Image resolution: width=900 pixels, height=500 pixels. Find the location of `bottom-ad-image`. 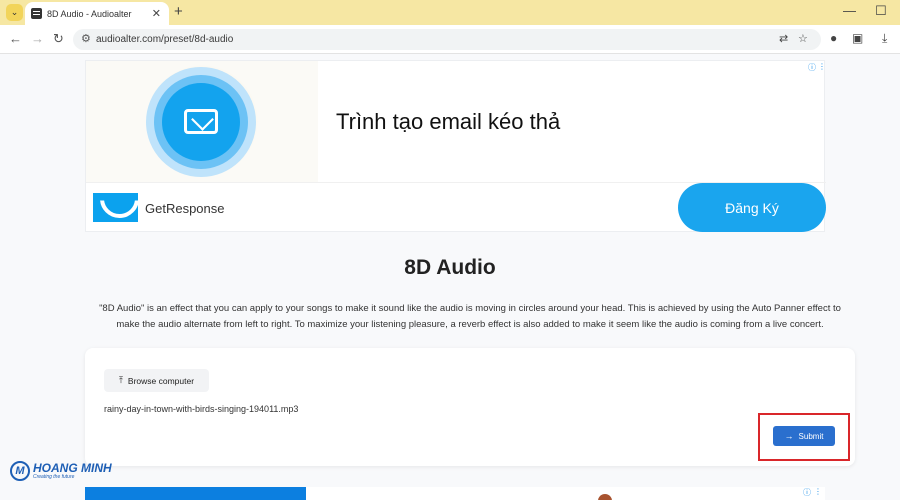

bottom-ad-image is located at coordinates (195, 493).